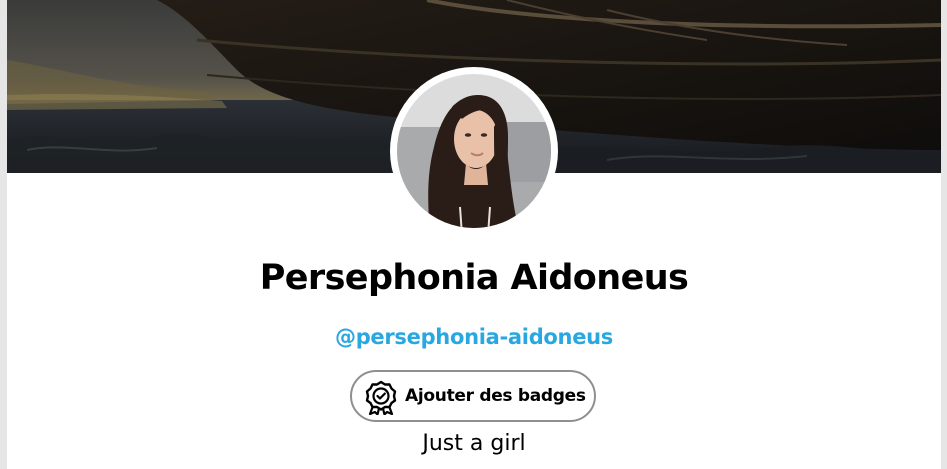 The width and height of the screenshot is (947, 469). What do you see at coordinates (381, 397) in the screenshot?
I see `badge-award-icon` at bounding box center [381, 397].